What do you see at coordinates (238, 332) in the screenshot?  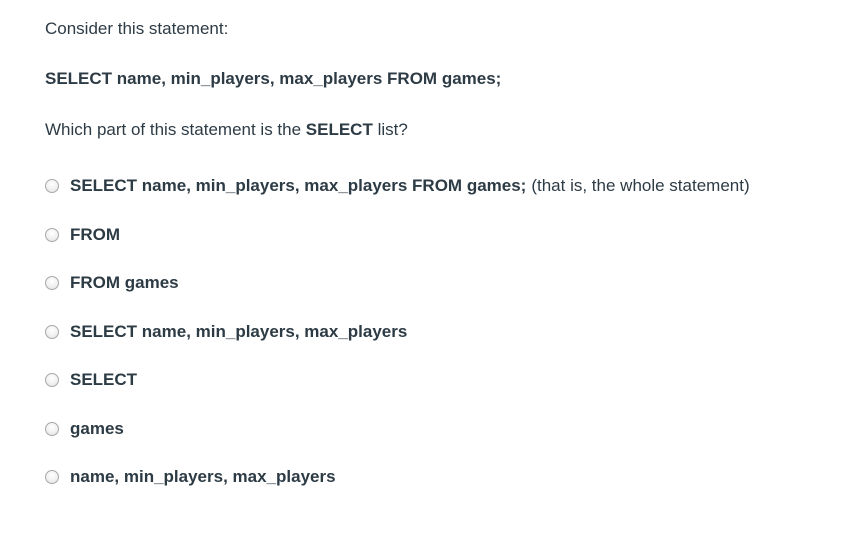 I see `answer-label: SELECT name, min_players, max_players` at bounding box center [238, 332].